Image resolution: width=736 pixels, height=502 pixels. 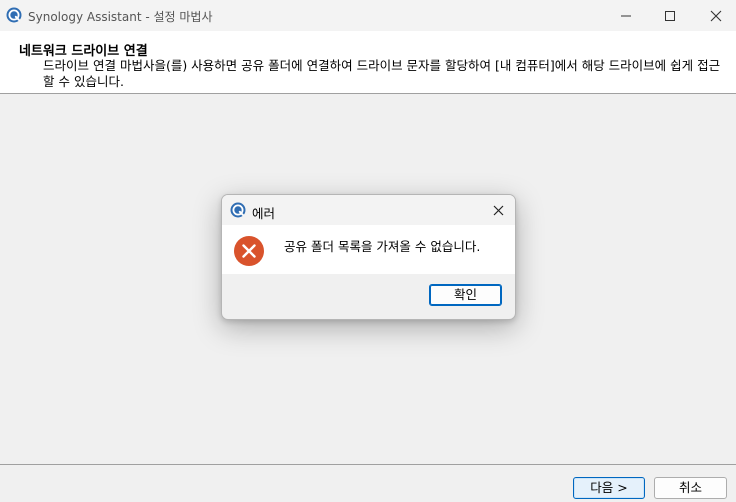 I want to click on dialog-title: 에러, so click(x=264, y=213).